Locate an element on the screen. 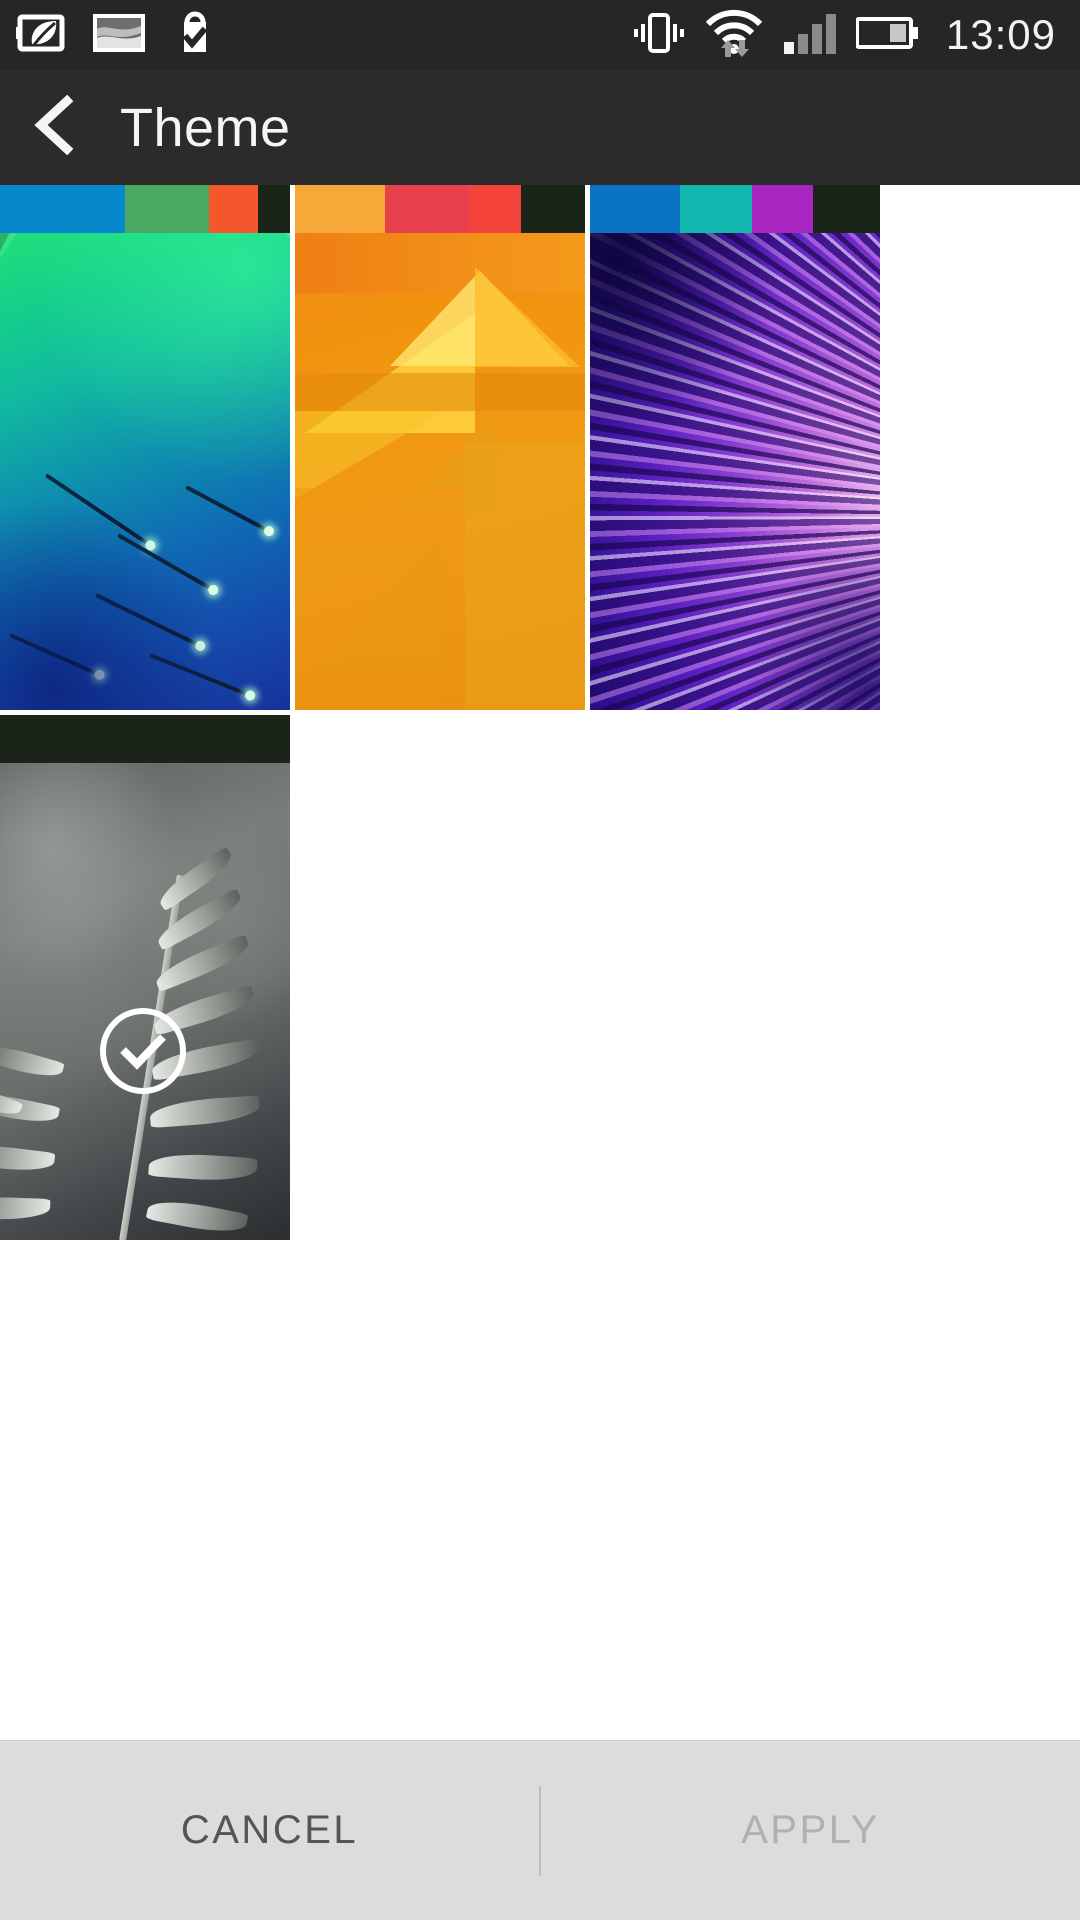 This screenshot has height=1920, width=1080. page-title: Theme is located at coordinates (205, 127).